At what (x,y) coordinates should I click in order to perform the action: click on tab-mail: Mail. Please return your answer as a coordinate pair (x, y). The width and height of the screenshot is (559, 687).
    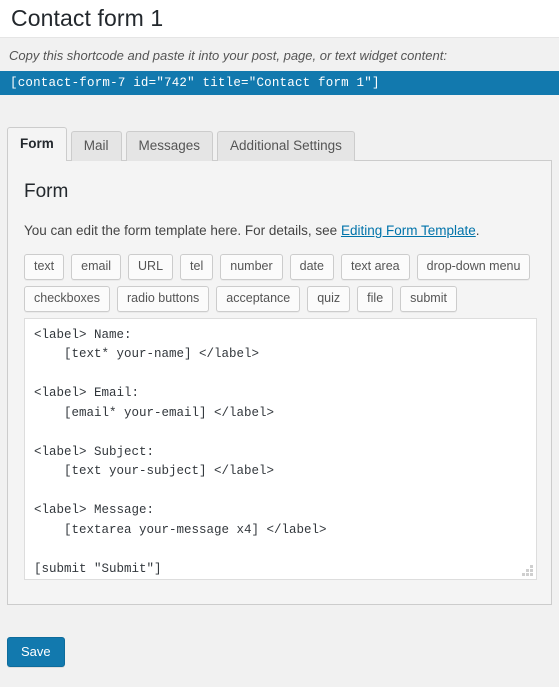
    Looking at the image, I should click on (96, 145).